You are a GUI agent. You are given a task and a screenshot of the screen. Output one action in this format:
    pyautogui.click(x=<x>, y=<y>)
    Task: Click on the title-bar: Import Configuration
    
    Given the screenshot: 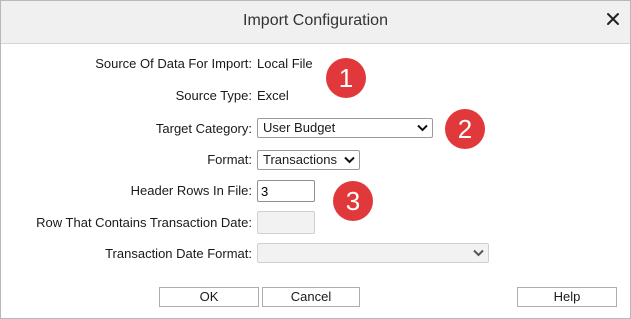 What is the action you would take?
    pyautogui.click(x=315, y=22)
    